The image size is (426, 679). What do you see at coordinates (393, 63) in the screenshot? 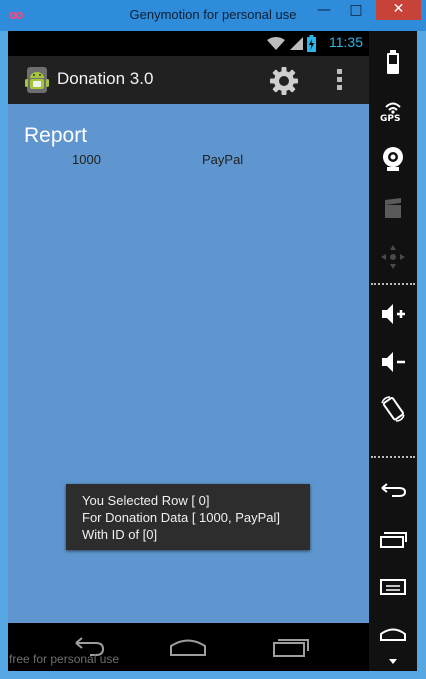
I see `battery-icon` at bounding box center [393, 63].